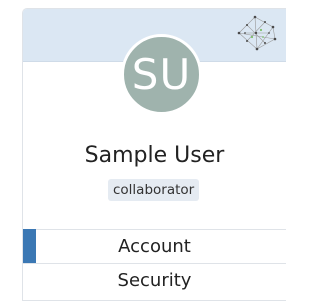 Image resolution: width=320 pixels, height=301 pixels. I want to click on network-graph-icon, so click(257, 33).